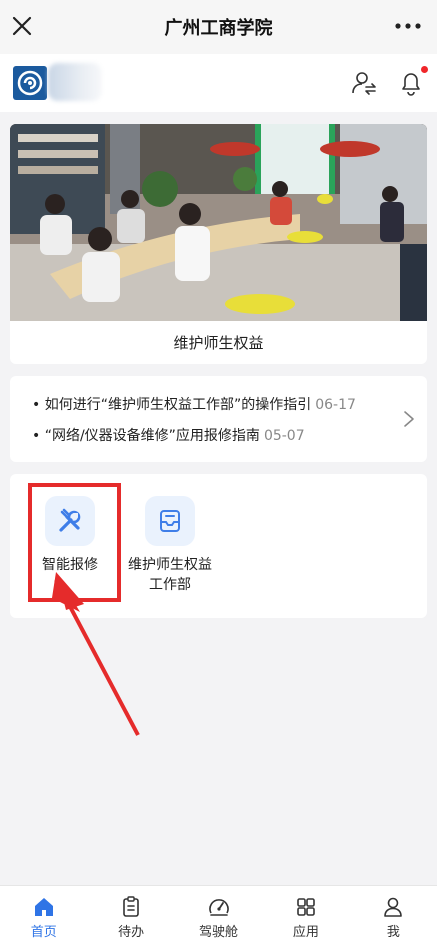  I want to click on window-title: 广州工商学院, so click(218, 28).